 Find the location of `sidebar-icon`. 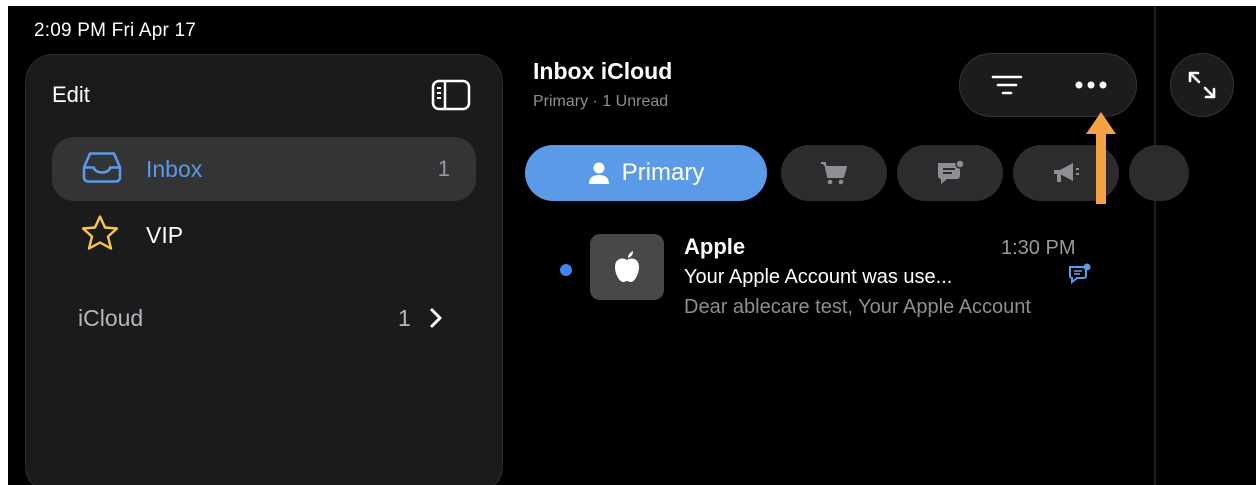

sidebar-icon is located at coordinates (451, 95).